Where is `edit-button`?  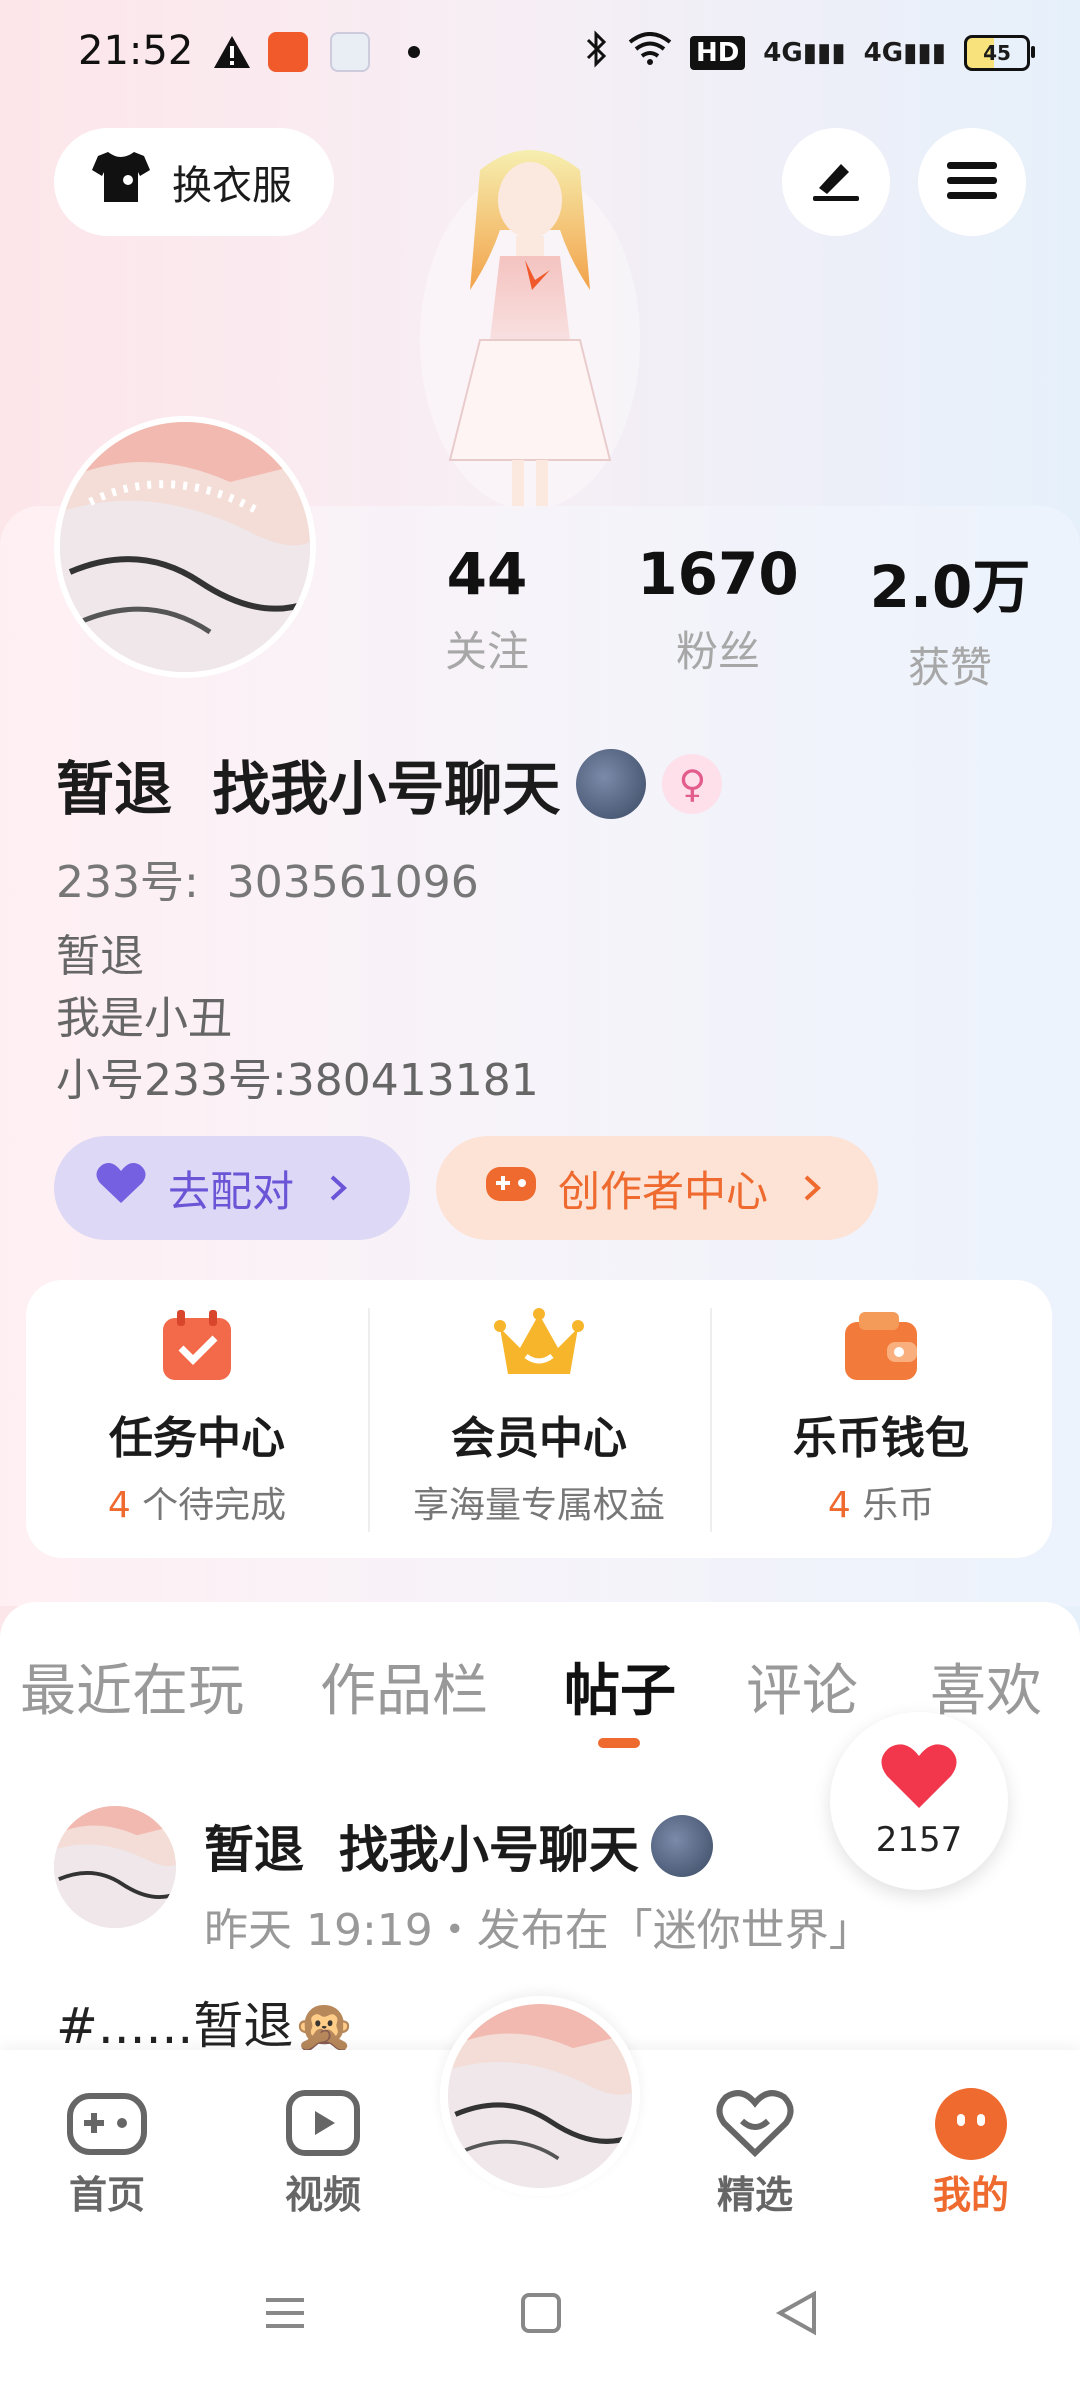 edit-button is located at coordinates (836, 182).